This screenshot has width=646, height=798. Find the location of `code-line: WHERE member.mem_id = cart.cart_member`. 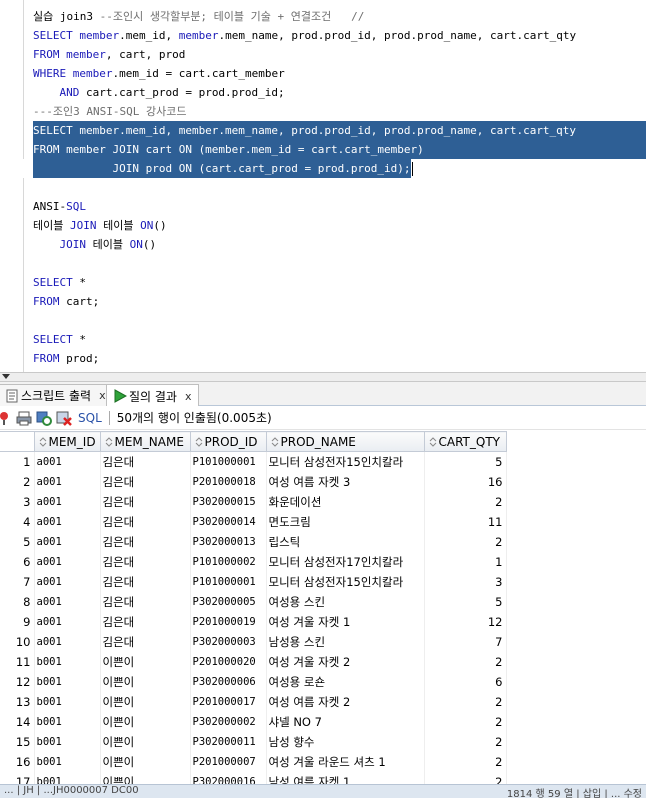

code-line: WHERE member.mem_id = cart.cart_member is located at coordinates (323, 73).